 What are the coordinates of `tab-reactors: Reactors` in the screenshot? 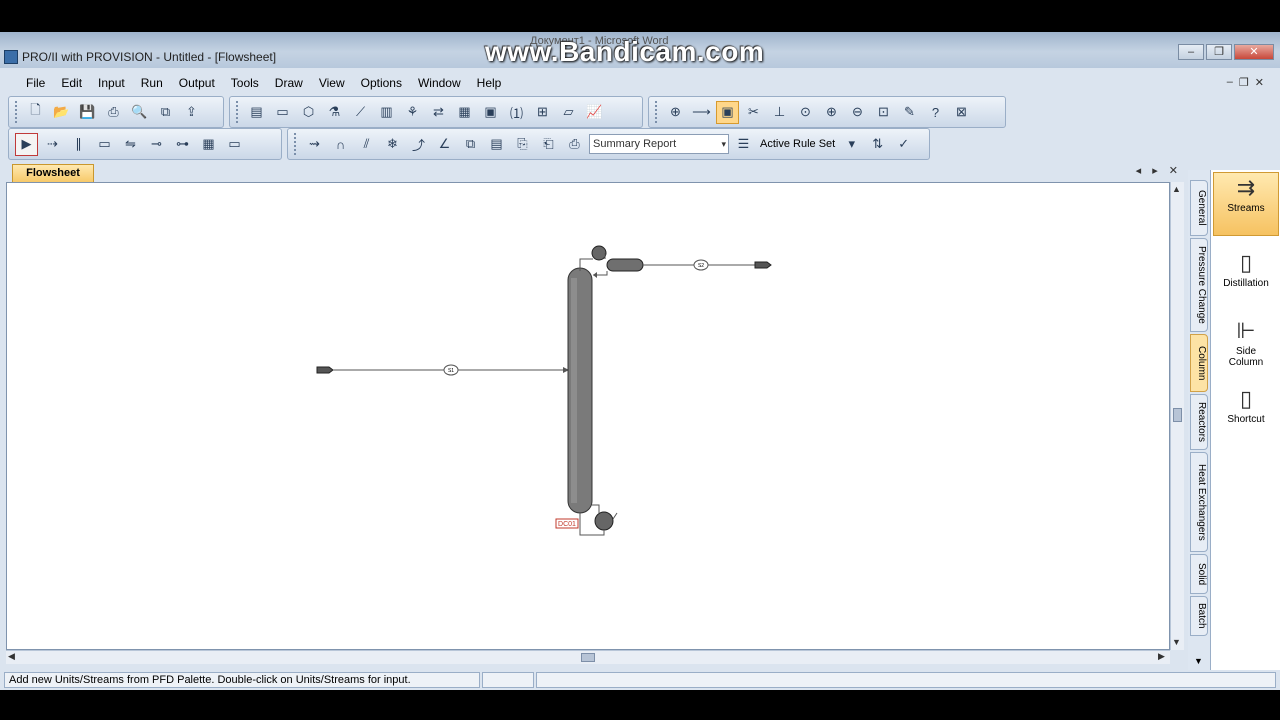 It's located at (1199, 422).